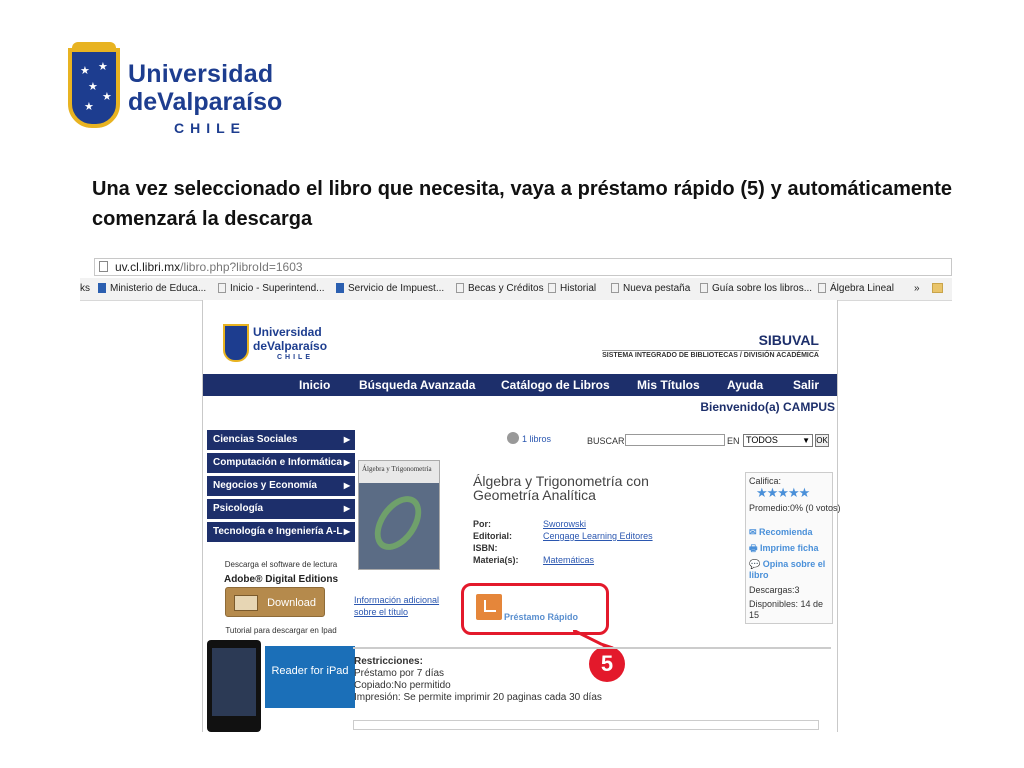 The width and height of the screenshot is (1024, 768). What do you see at coordinates (555, 385) in the screenshot?
I see `nav-catalogo: Catálogo de Libros` at bounding box center [555, 385].